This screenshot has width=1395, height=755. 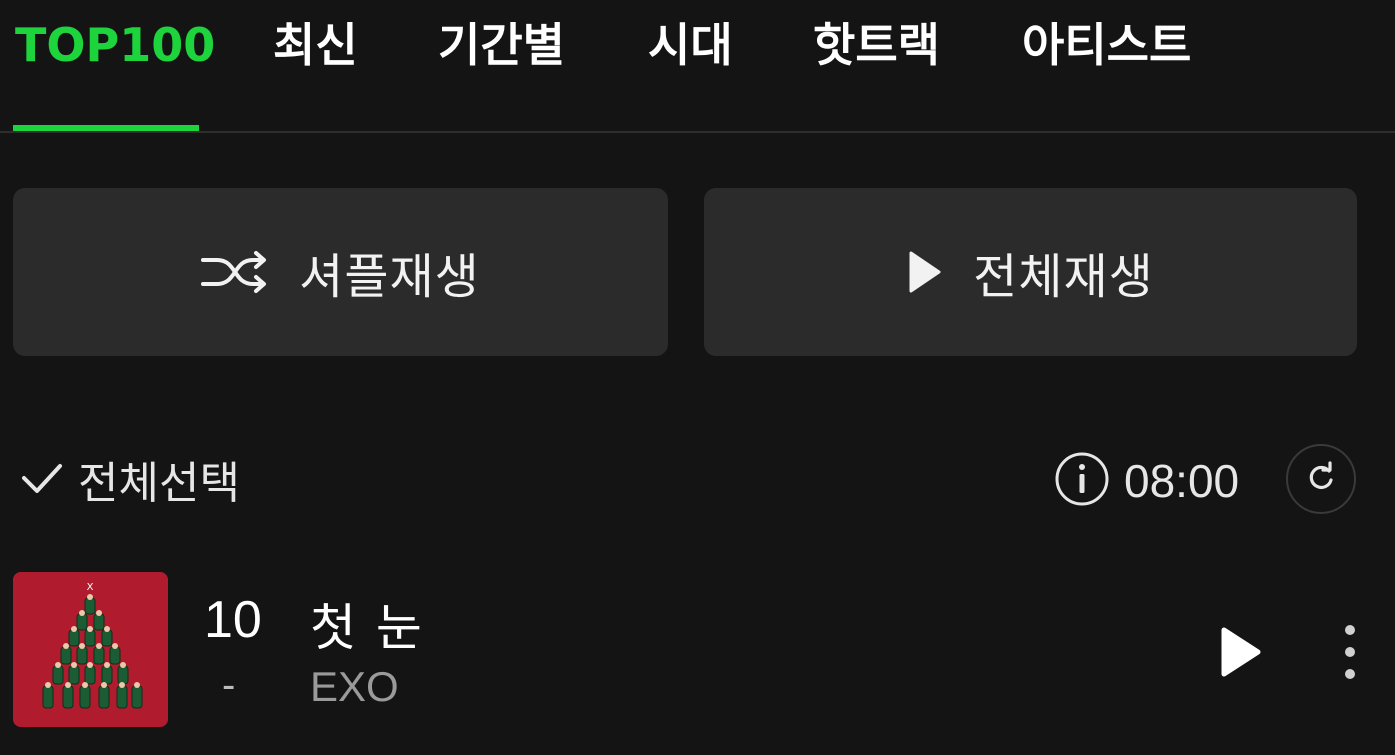 What do you see at coordinates (315, 45) in the screenshot?
I see `tab-latest: 최신` at bounding box center [315, 45].